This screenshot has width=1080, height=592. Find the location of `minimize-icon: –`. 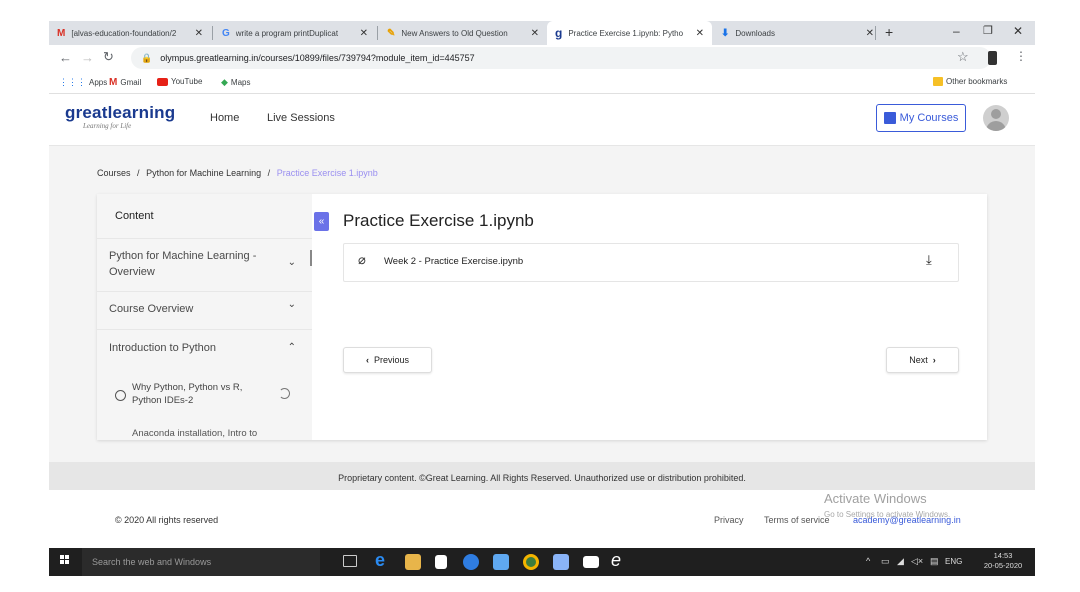

minimize-icon: – is located at coordinates (956, 31).